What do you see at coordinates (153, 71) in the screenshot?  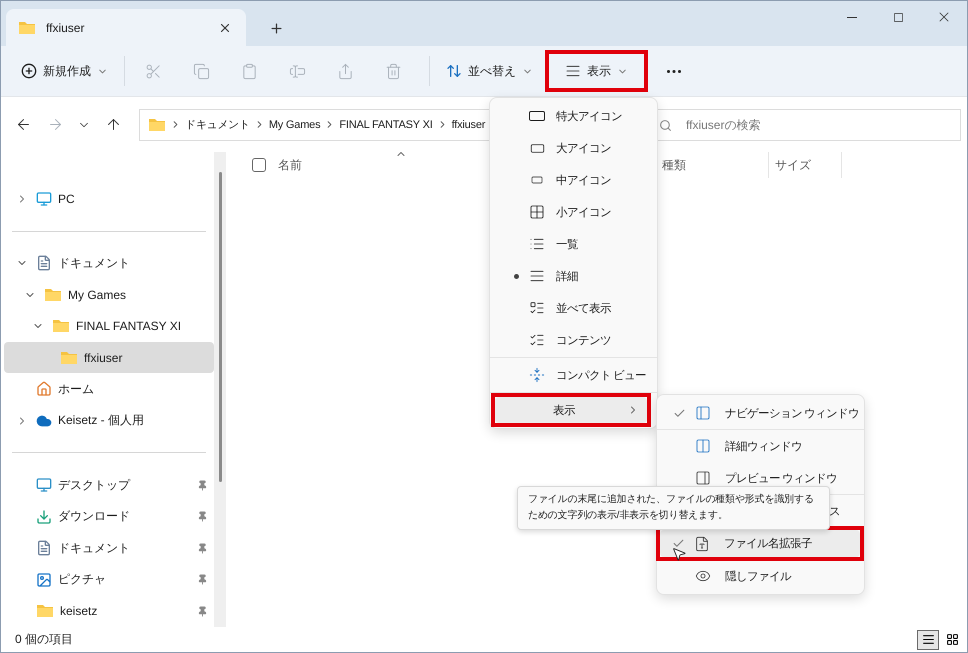 I see `cut-icon` at bounding box center [153, 71].